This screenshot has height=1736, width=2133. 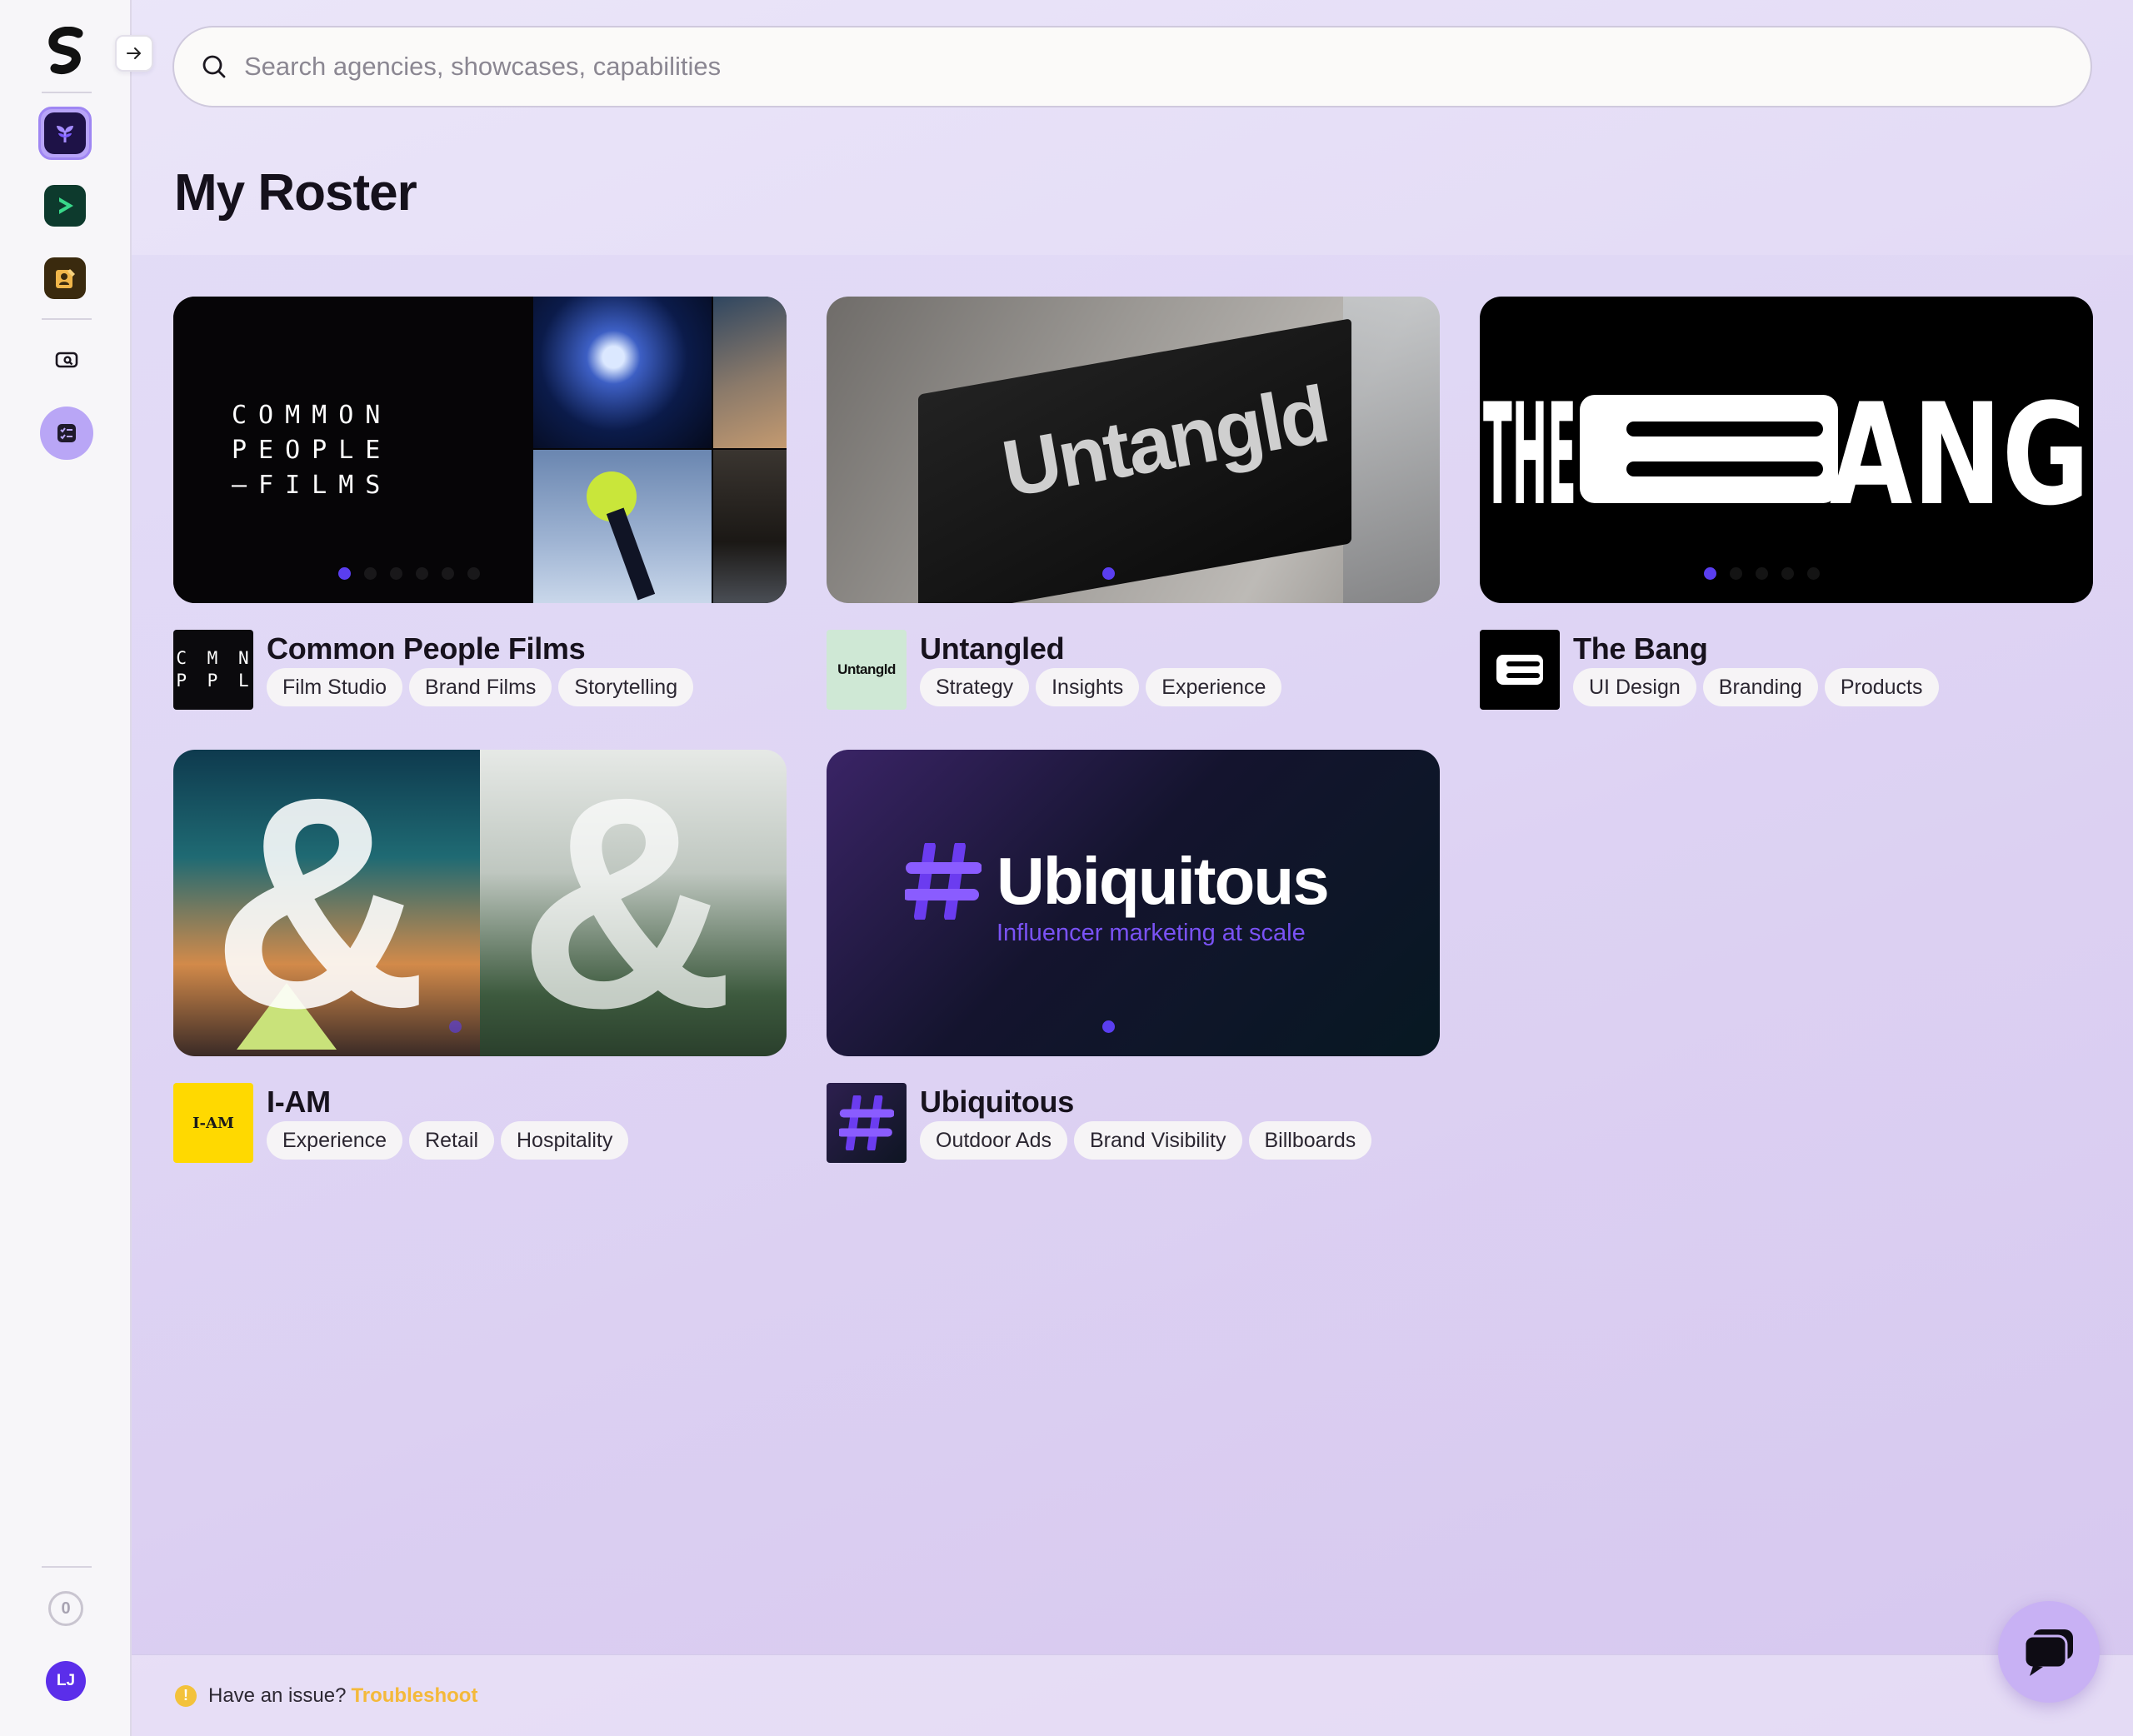 What do you see at coordinates (278, 1696) in the screenshot?
I see `footer-text: Have an issue?` at bounding box center [278, 1696].